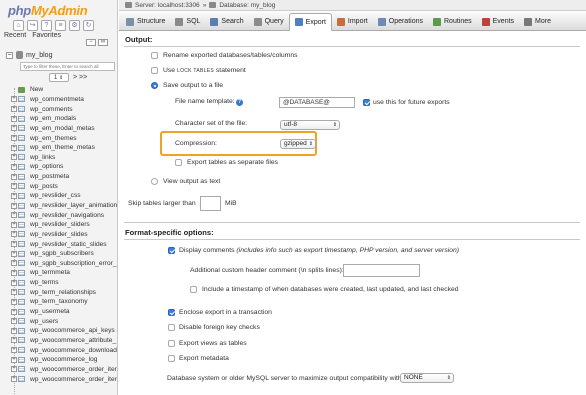  Describe the element at coordinates (58, 215) in the screenshot. I see `table-tree-item: + wp_revslider_navigations` at that location.